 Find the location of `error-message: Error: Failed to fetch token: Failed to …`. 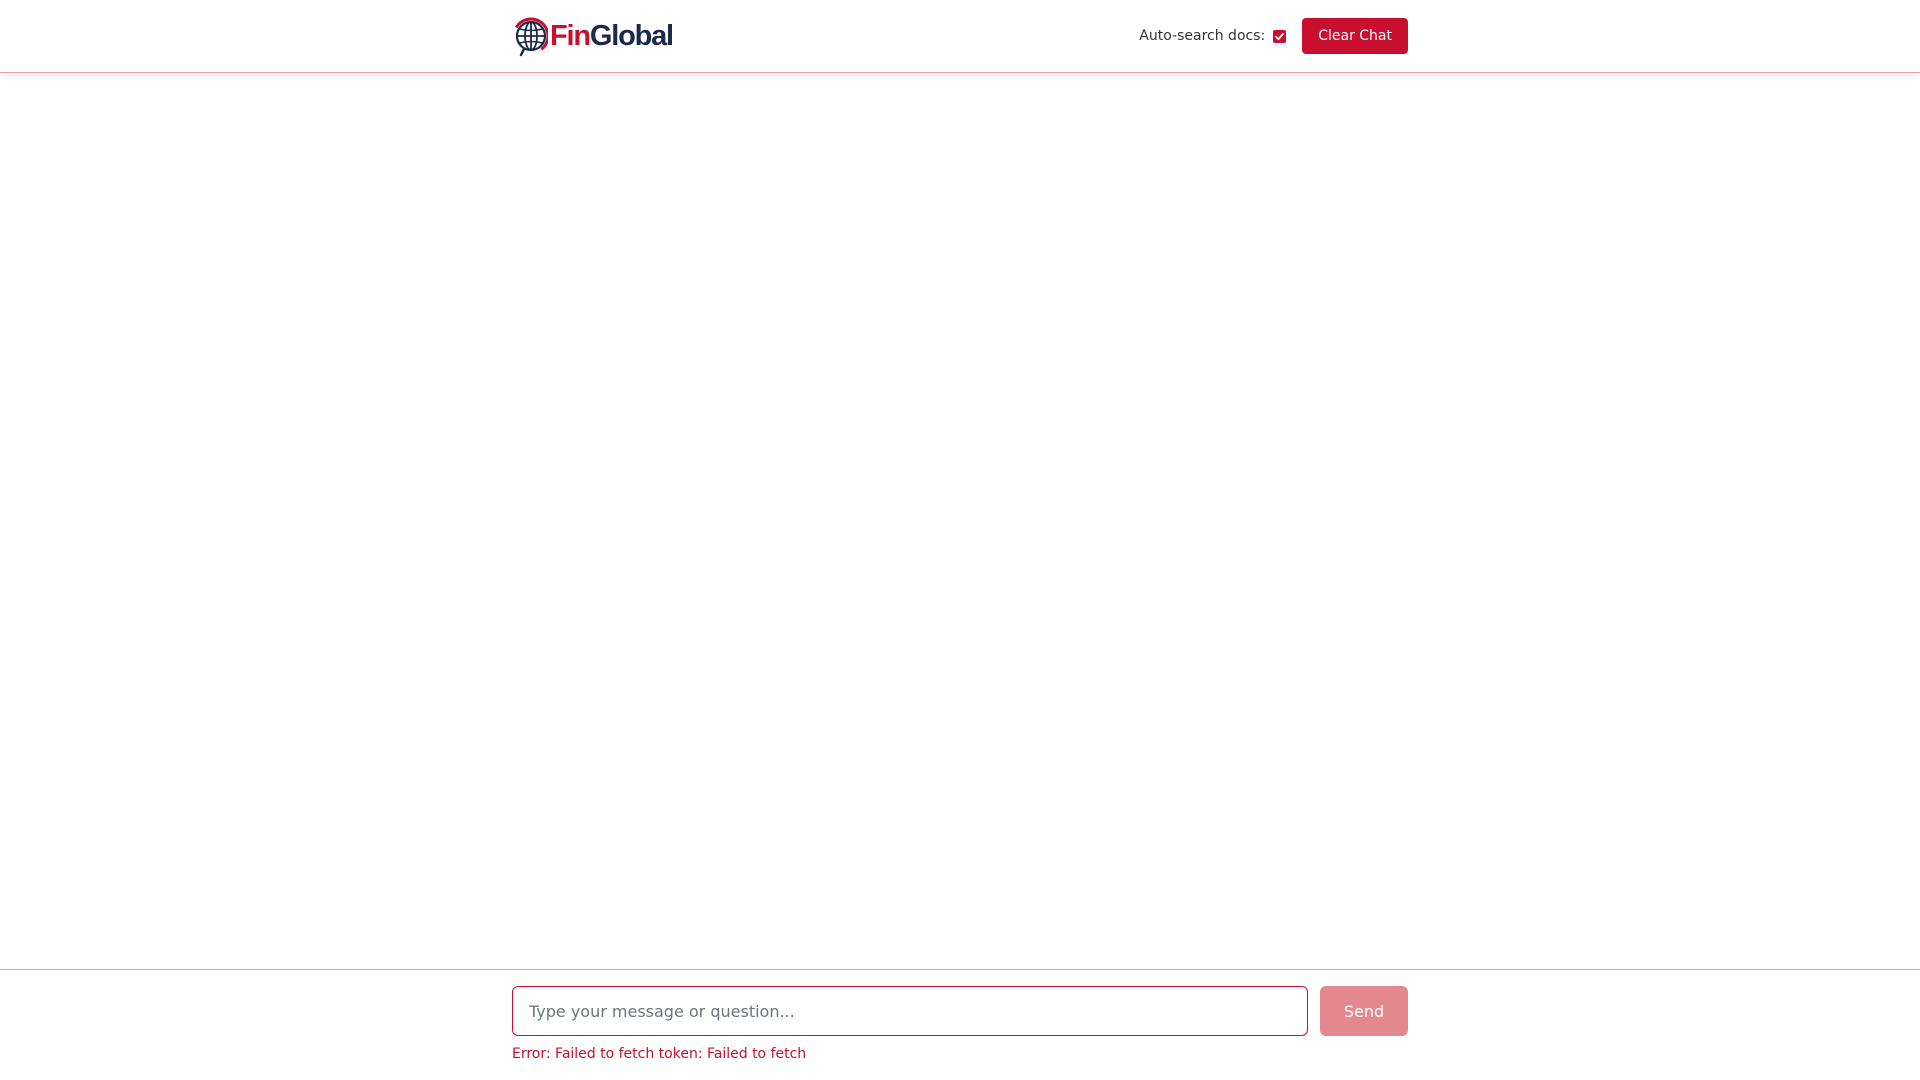

error-message: Error: Failed to fetch token: Failed to … is located at coordinates (659, 1054).